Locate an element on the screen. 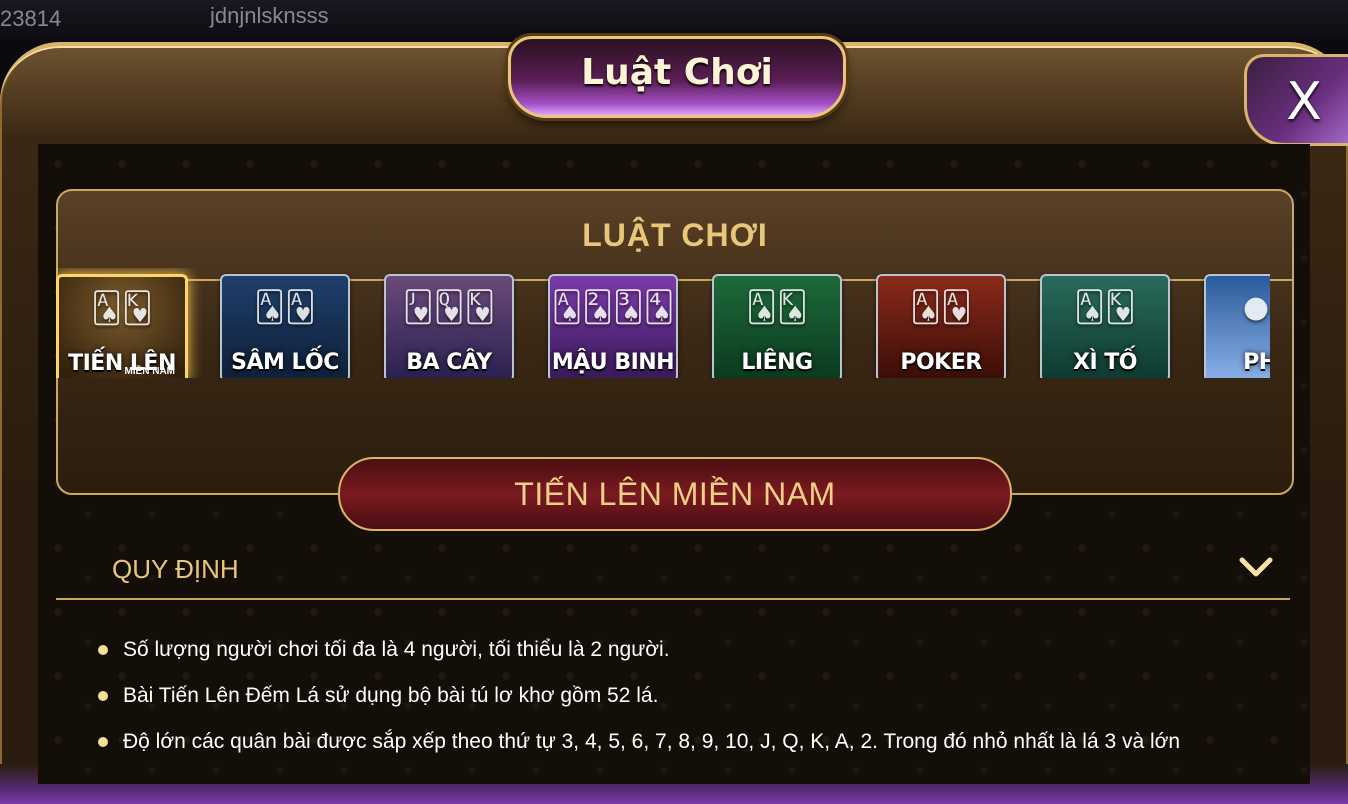 This screenshot has height=804, width=1348. dialog-title-plate: Luật Chơi is located at coordinates (677, 77).